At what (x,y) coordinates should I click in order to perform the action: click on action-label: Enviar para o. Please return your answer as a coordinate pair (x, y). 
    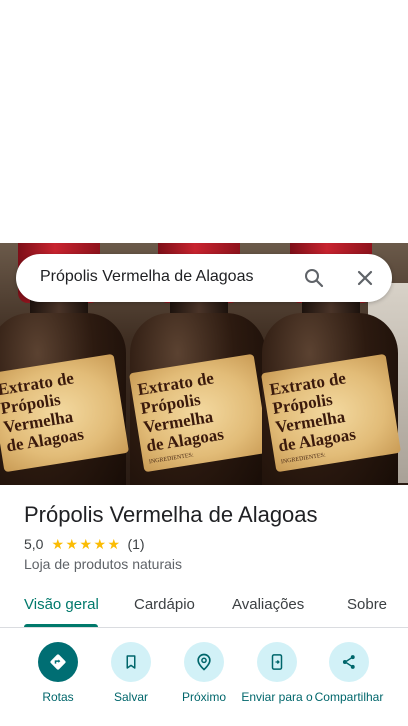
    Looking at the image, I should click on (277, 697).